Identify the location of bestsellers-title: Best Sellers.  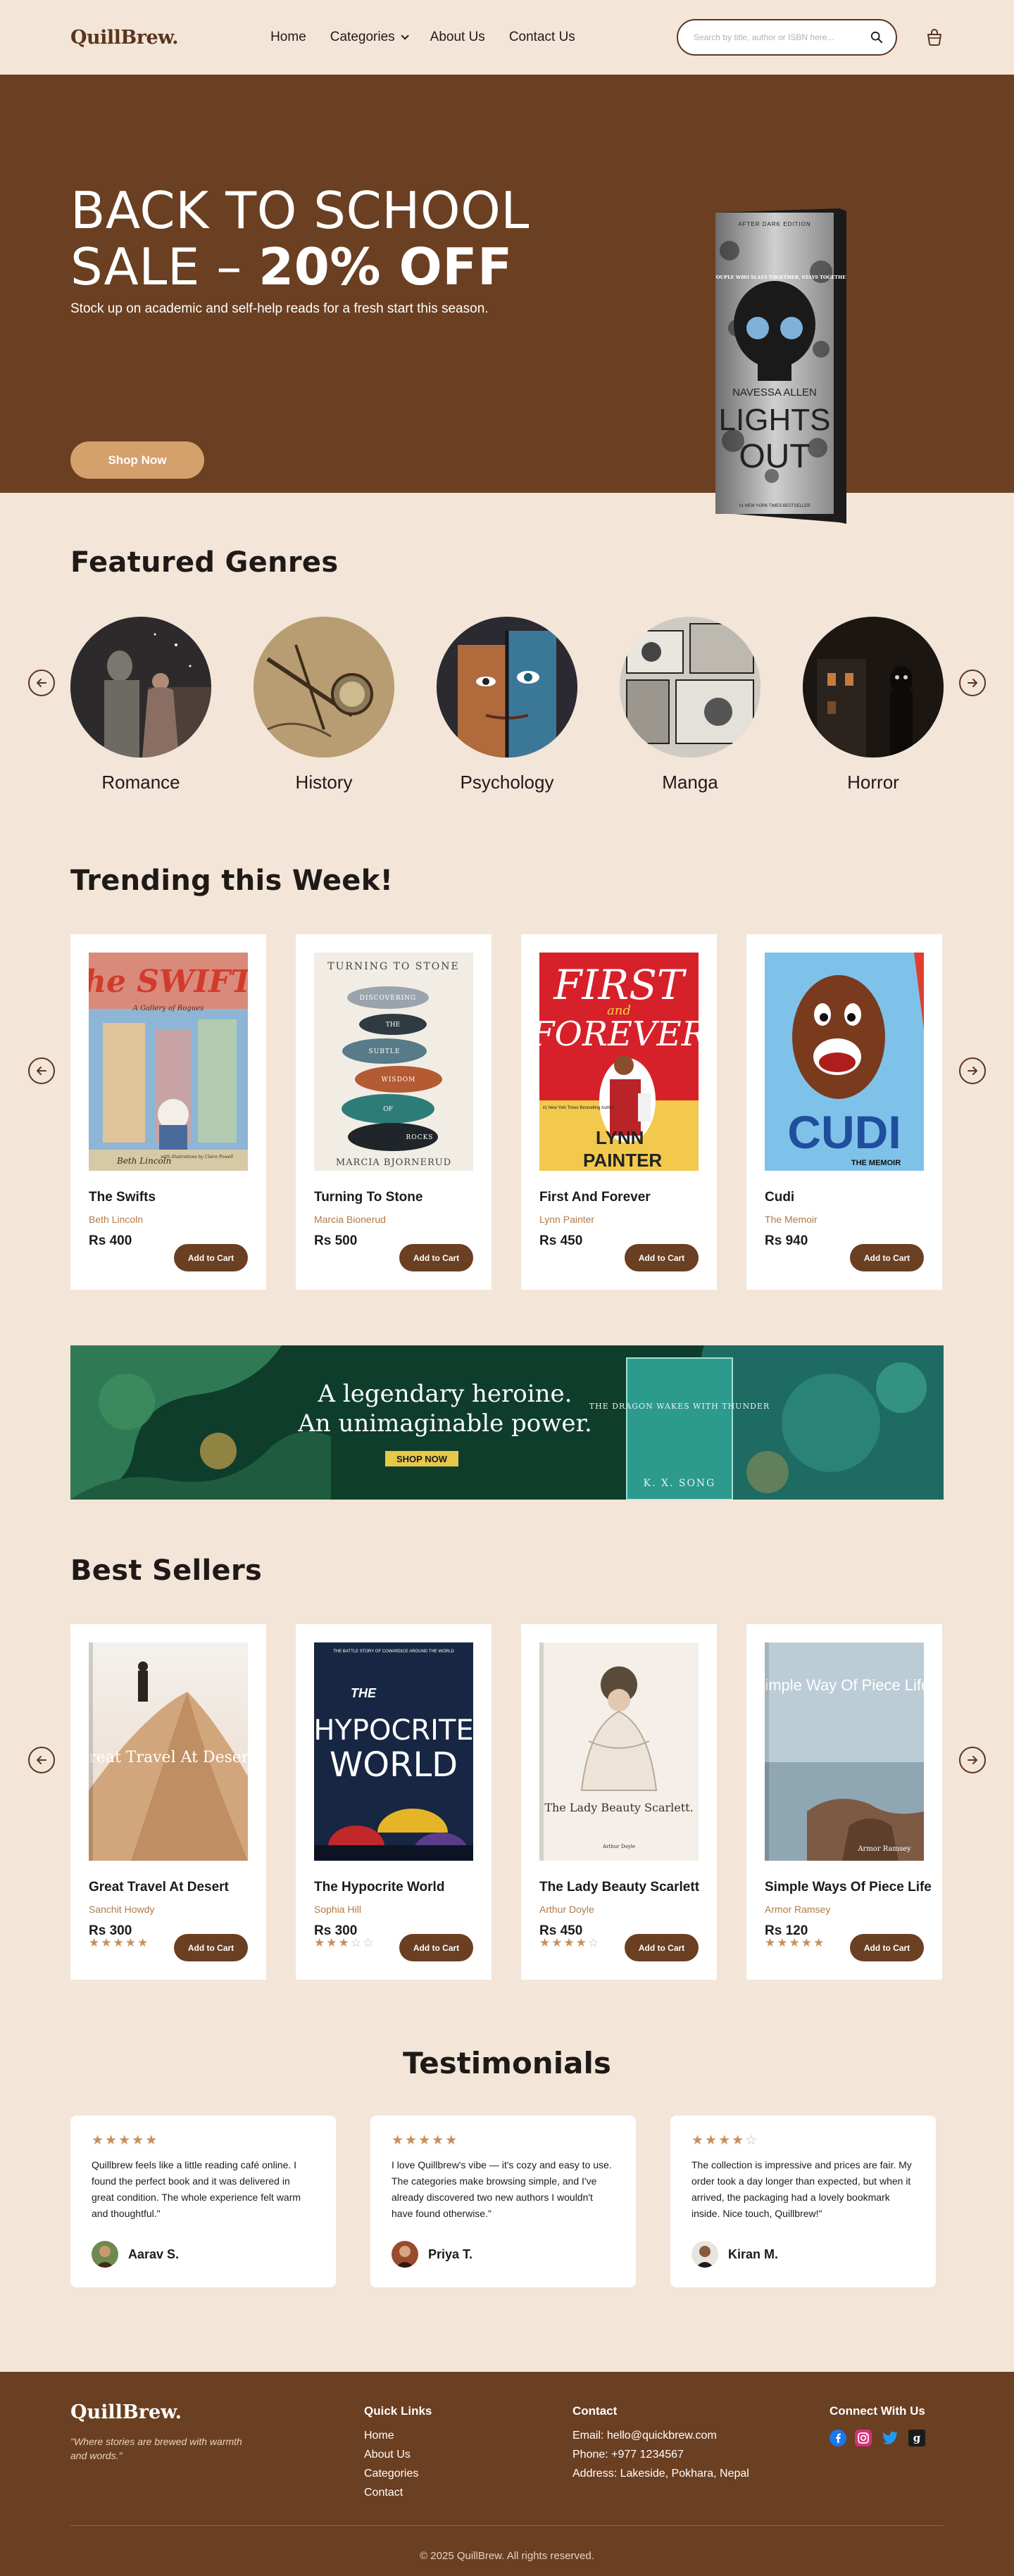
(166, 1571).